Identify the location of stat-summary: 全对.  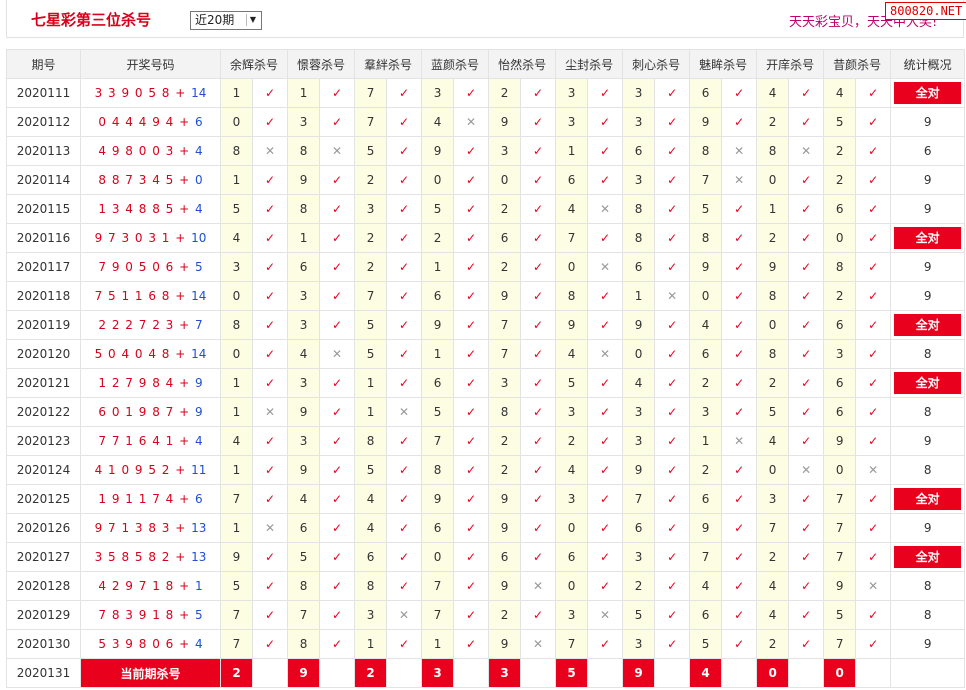
(928, 499).